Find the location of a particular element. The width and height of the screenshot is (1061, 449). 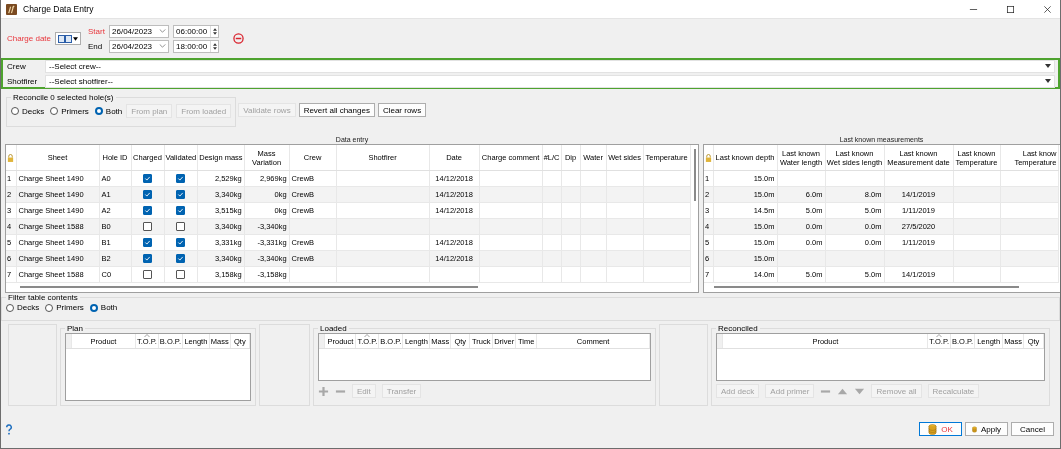

calendar-dropdown-button is located at coordinates (68, 38).